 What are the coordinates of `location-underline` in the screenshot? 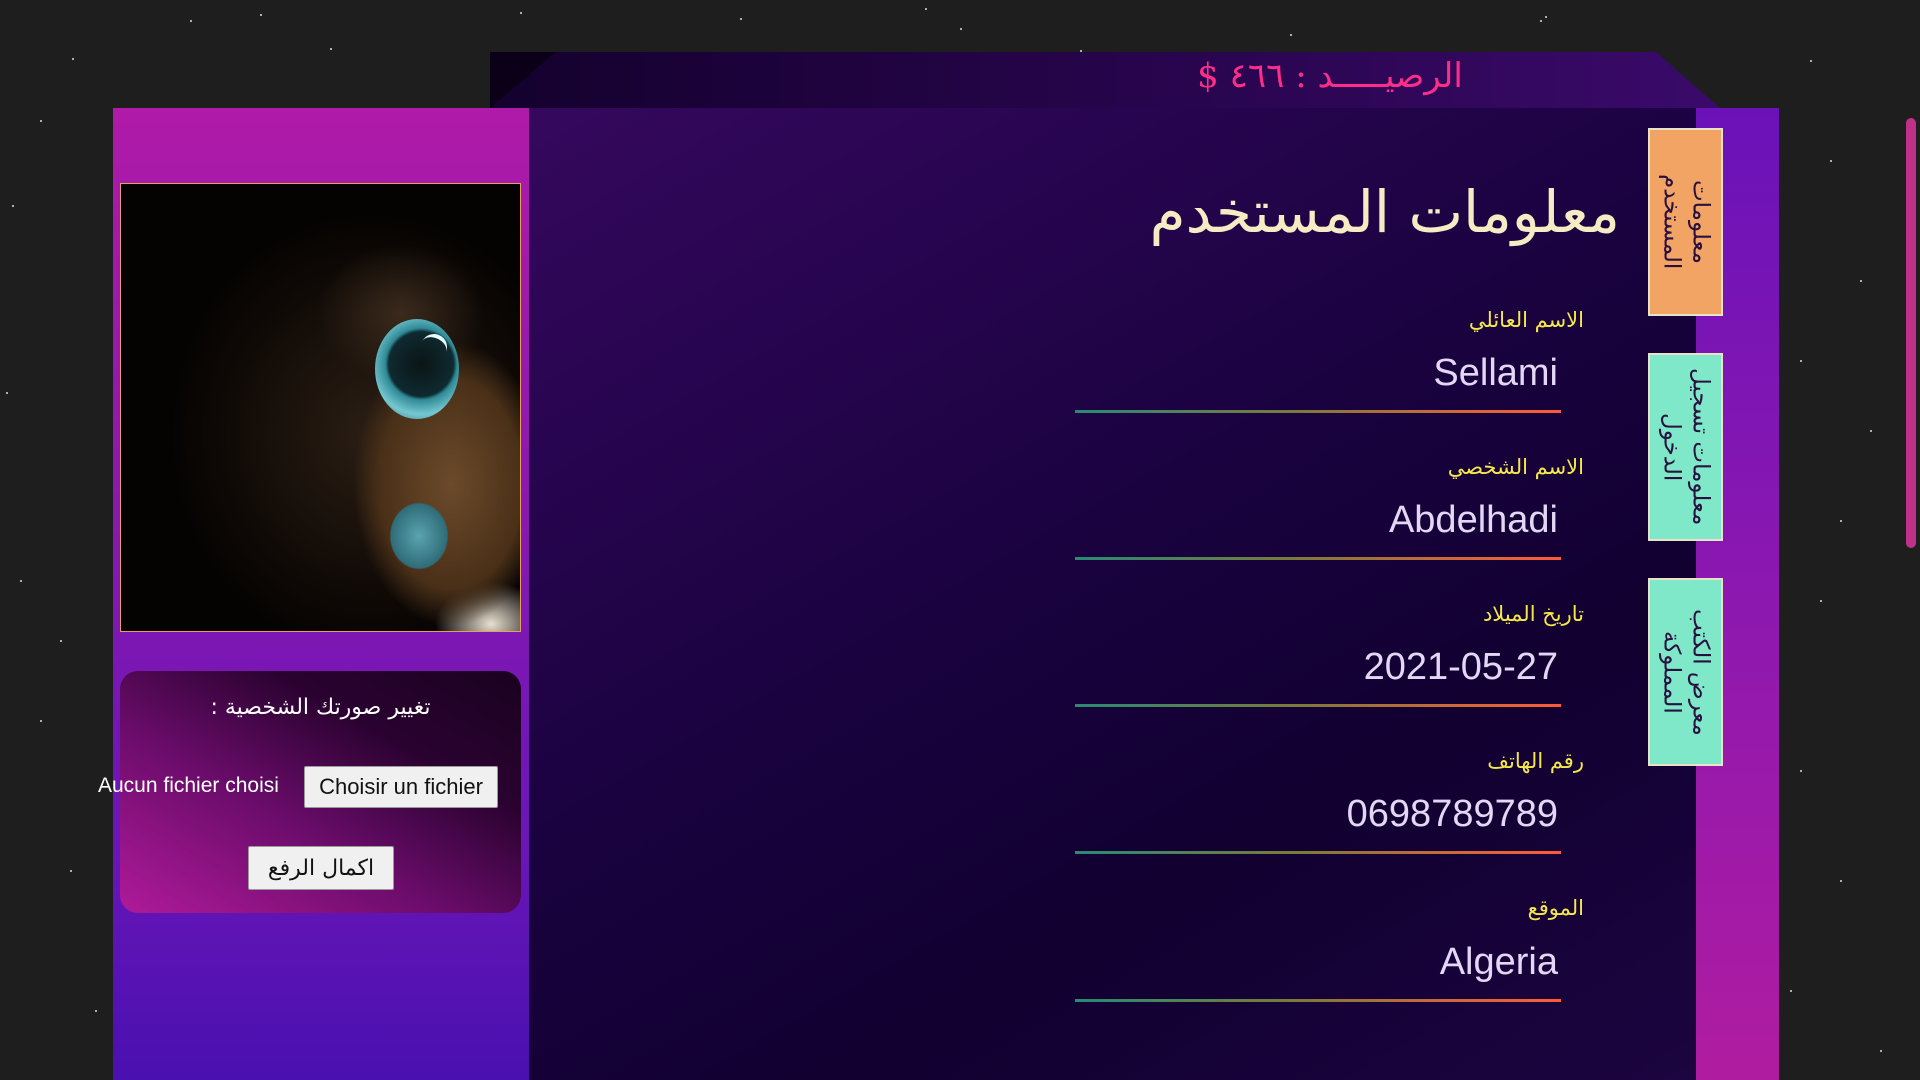 It's located at (1318, 1000).